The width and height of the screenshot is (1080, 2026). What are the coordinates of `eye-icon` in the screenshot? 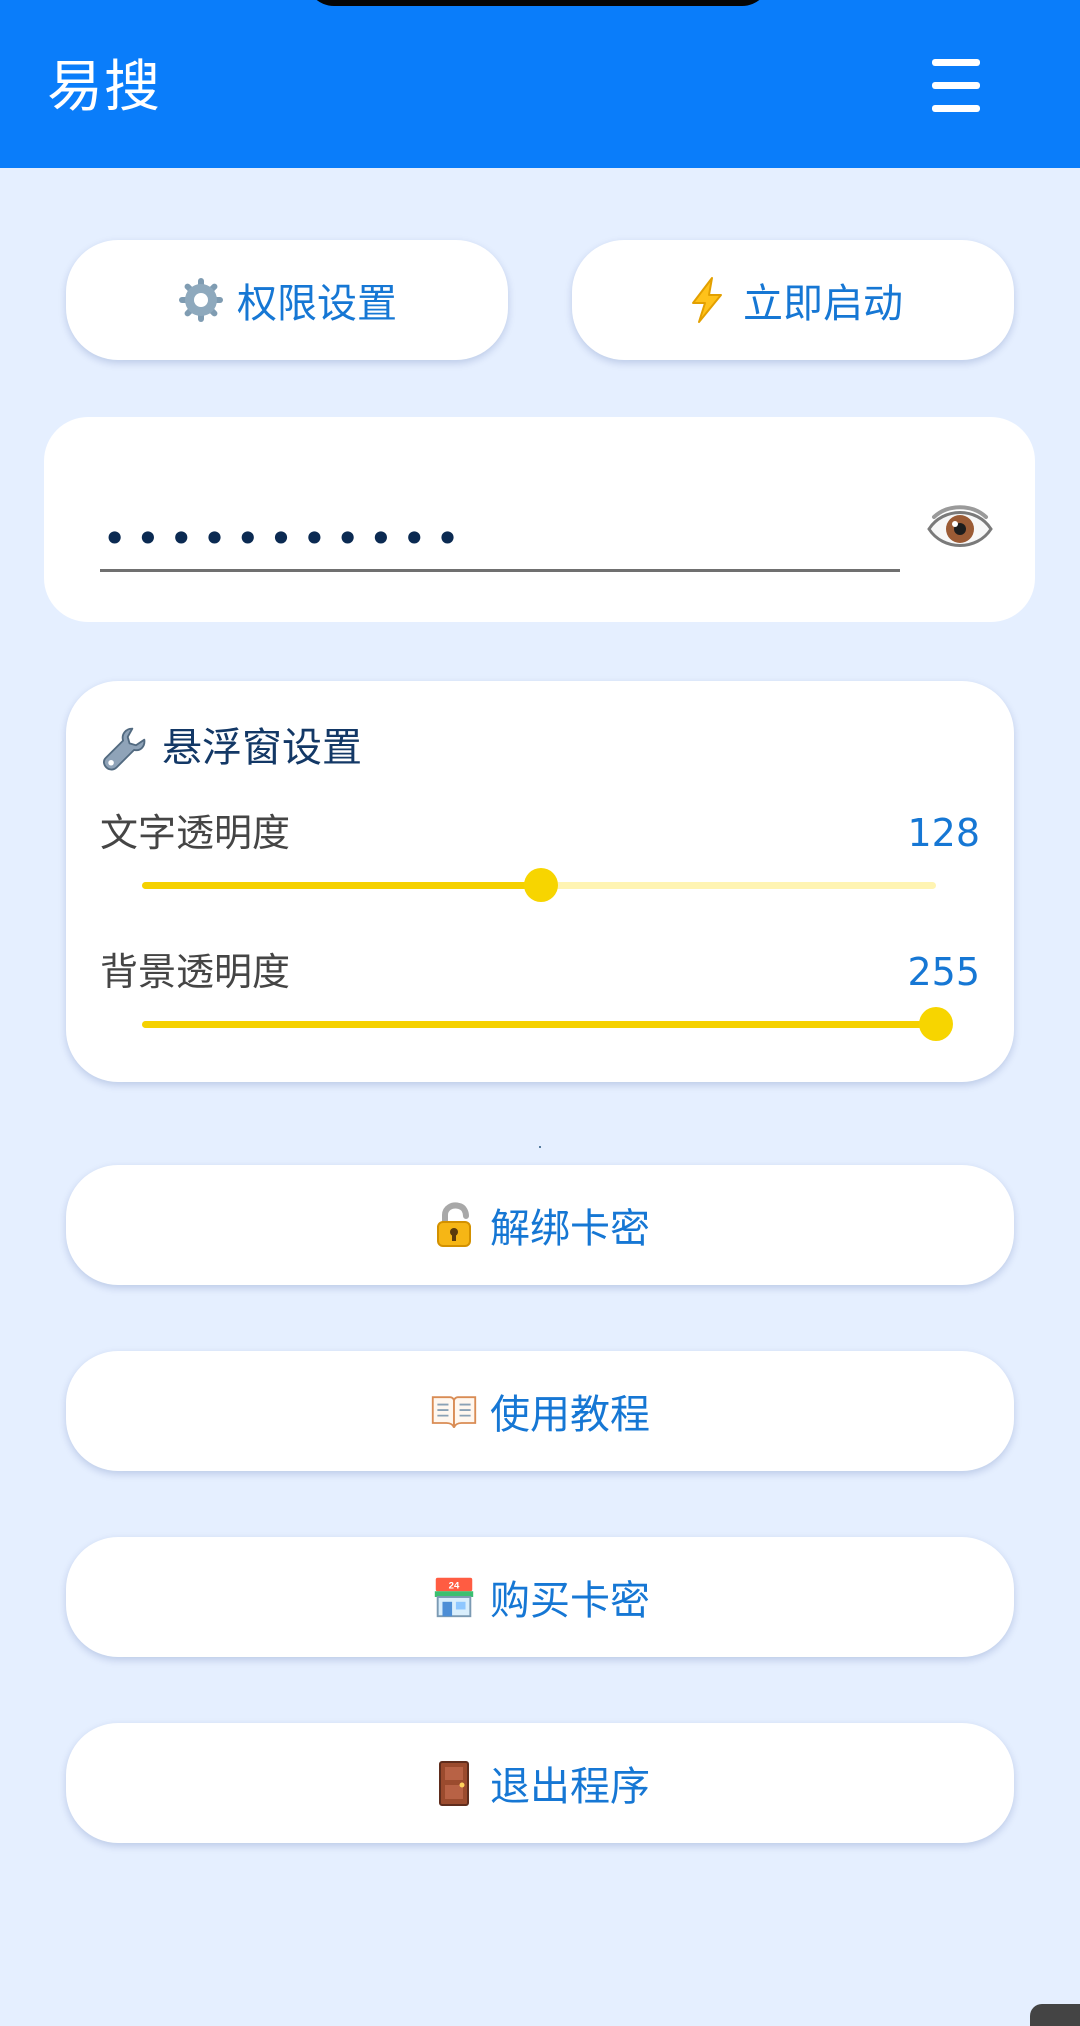 It's located at (960, 526).